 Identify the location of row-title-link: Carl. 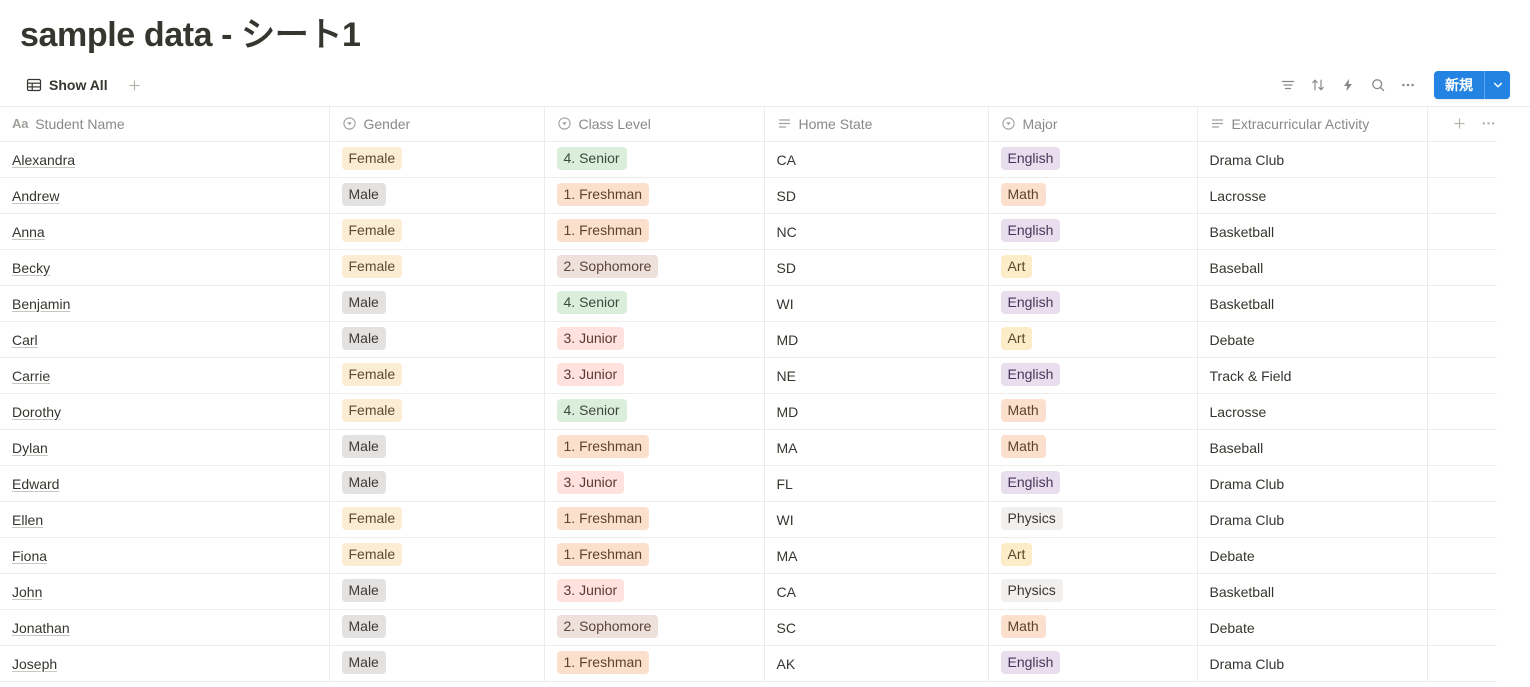
(25, 340).